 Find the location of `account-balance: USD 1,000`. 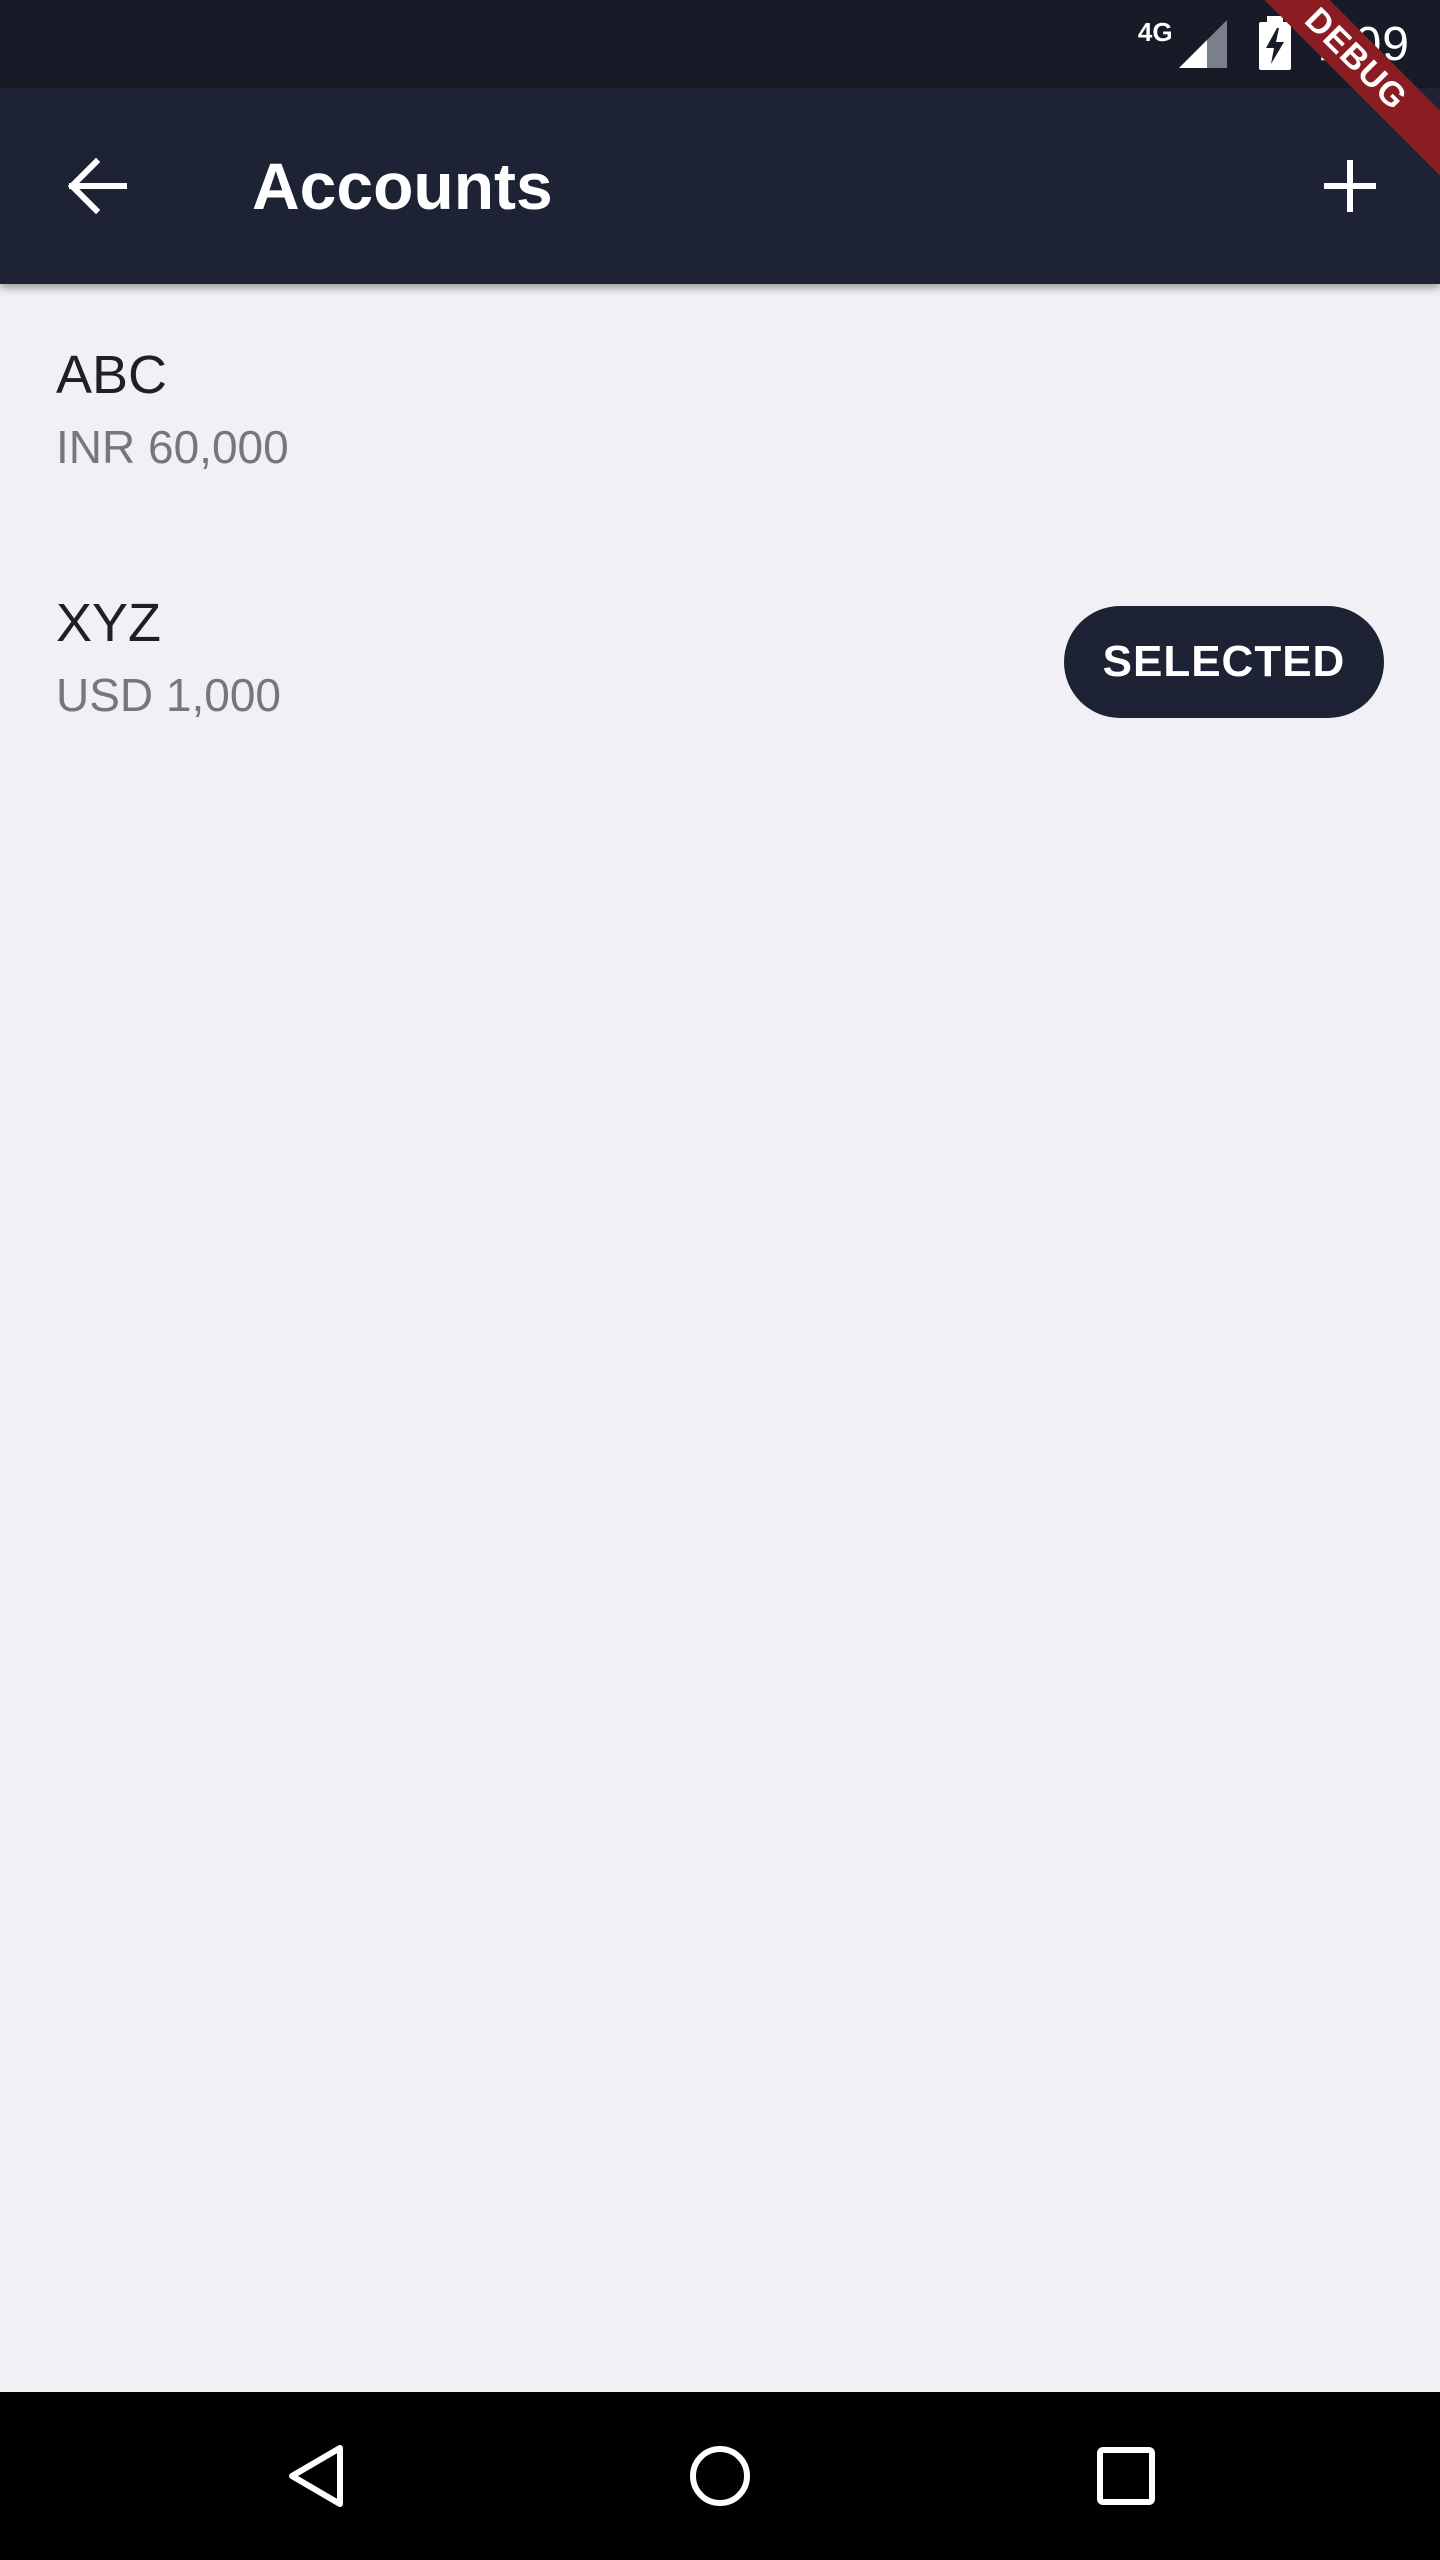

account-balance: USD 1,000 is located at coordinates (169, 695).